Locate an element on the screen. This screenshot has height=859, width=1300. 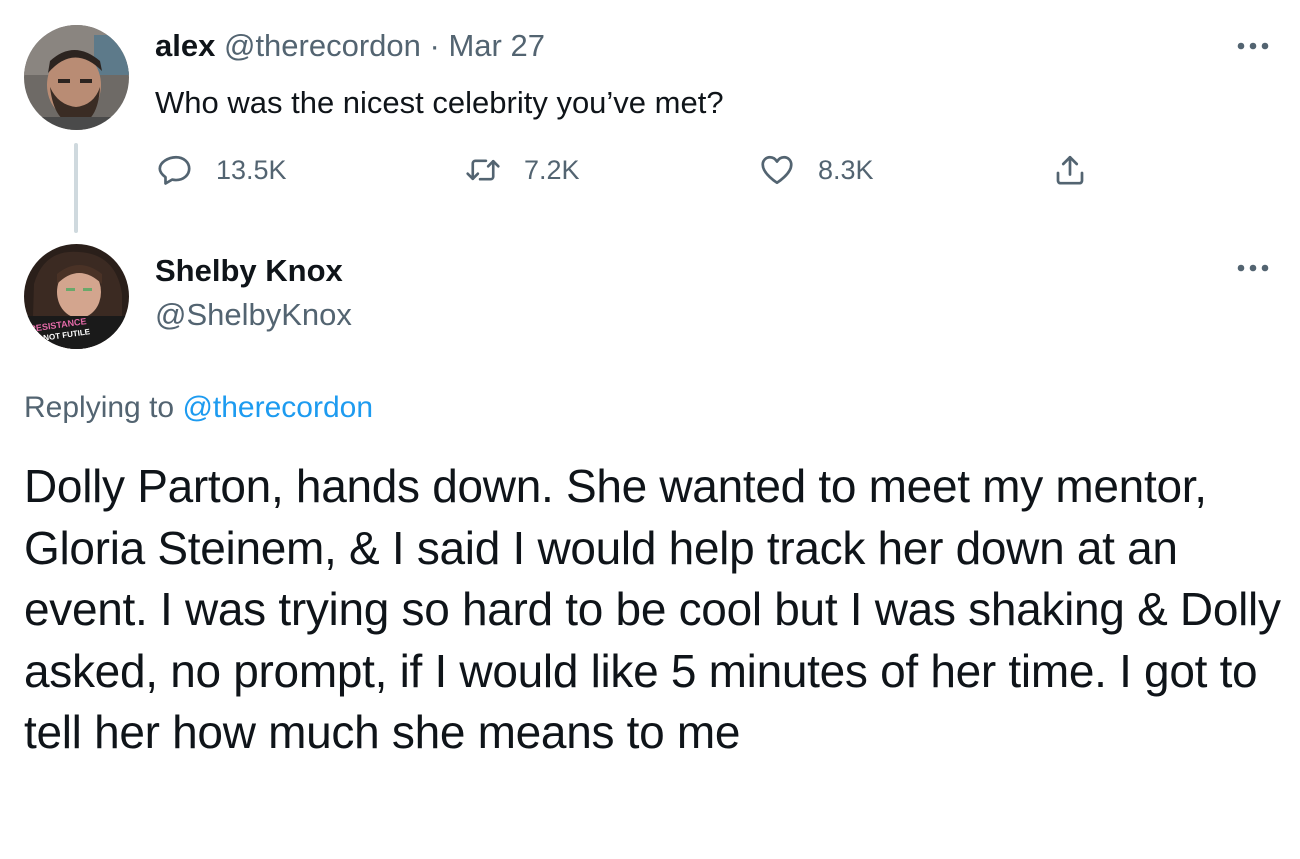
retweet-button: 7.2K is located at coordinates (522, 170).